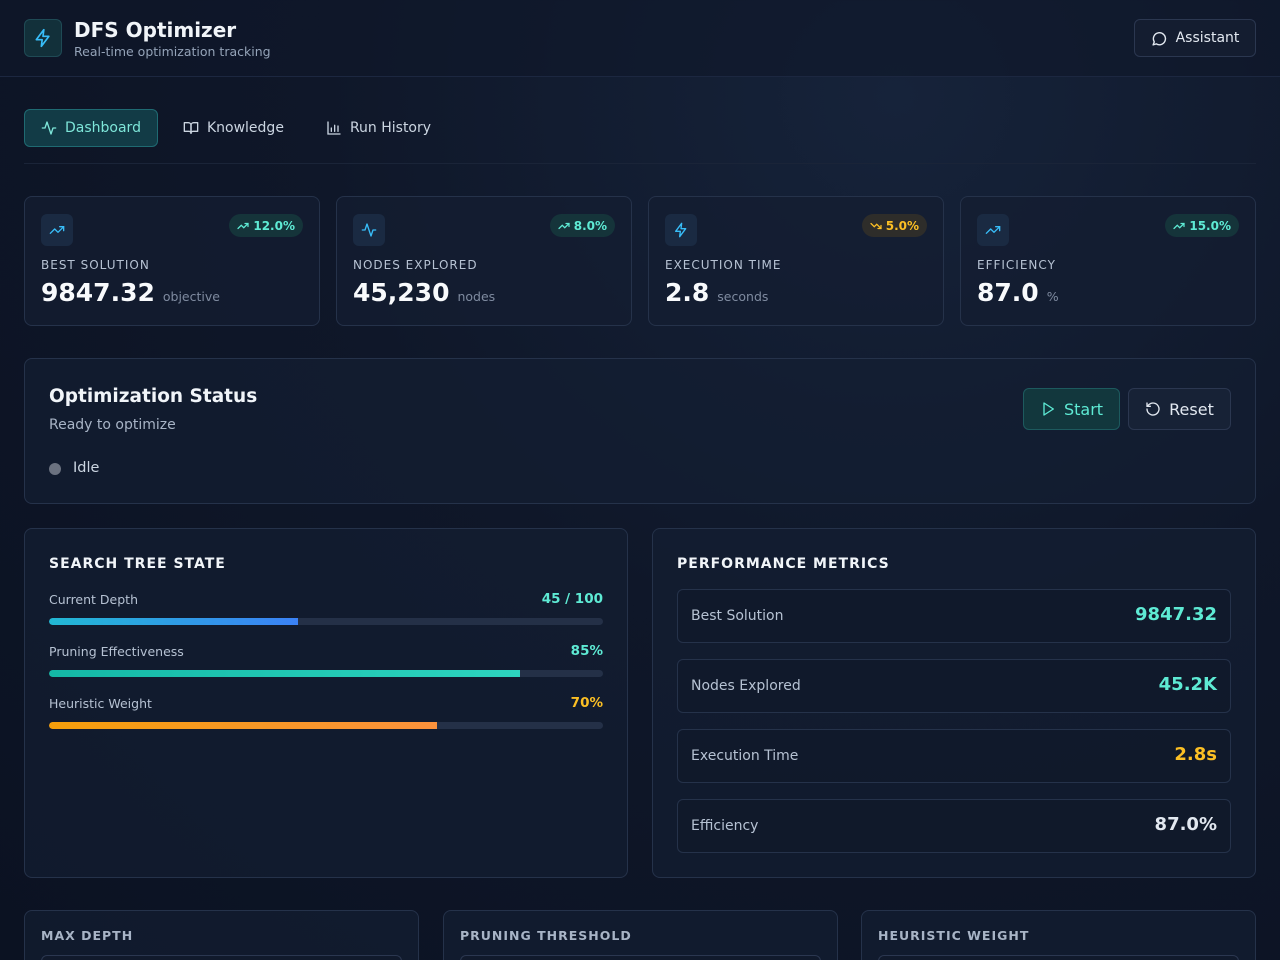  I want to click on tab-dashboard: Dashboard, so click(91, 128).